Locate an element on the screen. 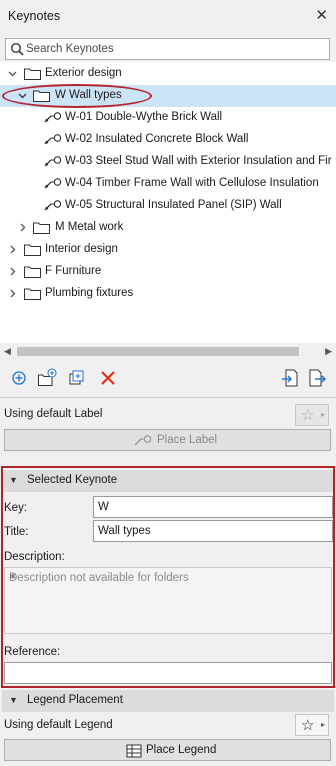 The height and width of the screenshot is (766, 336). add-folder-icon is located at coordinates (47, 378).